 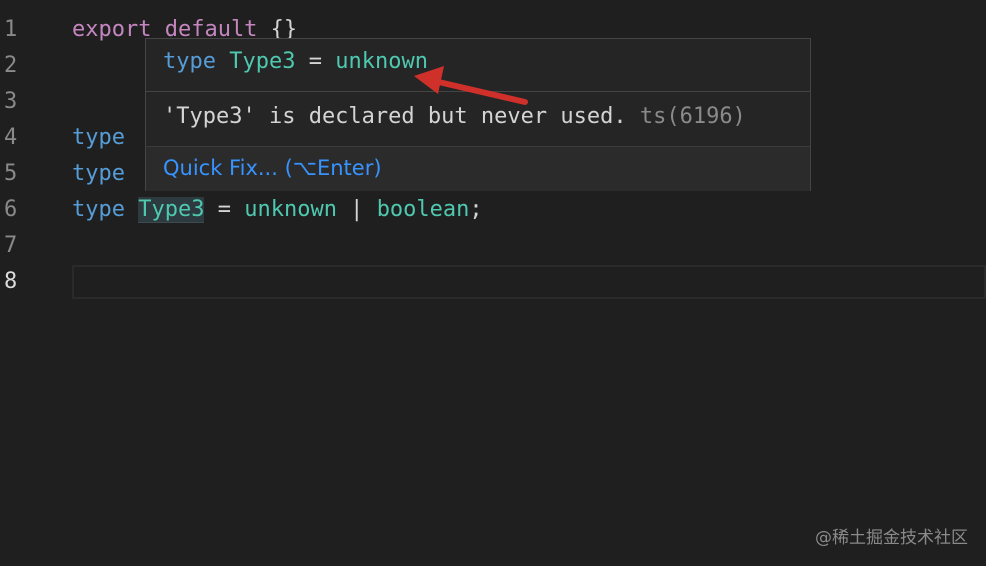 I want to click on line-number: 2, so click(x=11, y=65).